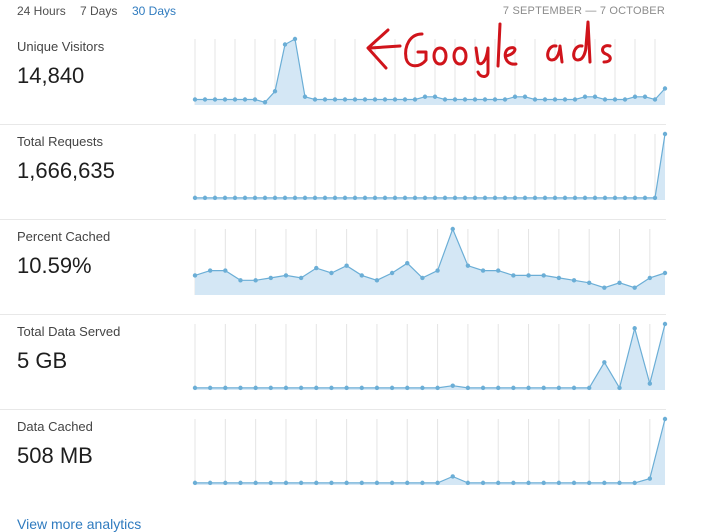 The width and height of the screenshot is (707, 532). Describe the element at coordinates (79, 524) in the screenshot. I see `view-more-analytics-link: View more analytics` at that location.